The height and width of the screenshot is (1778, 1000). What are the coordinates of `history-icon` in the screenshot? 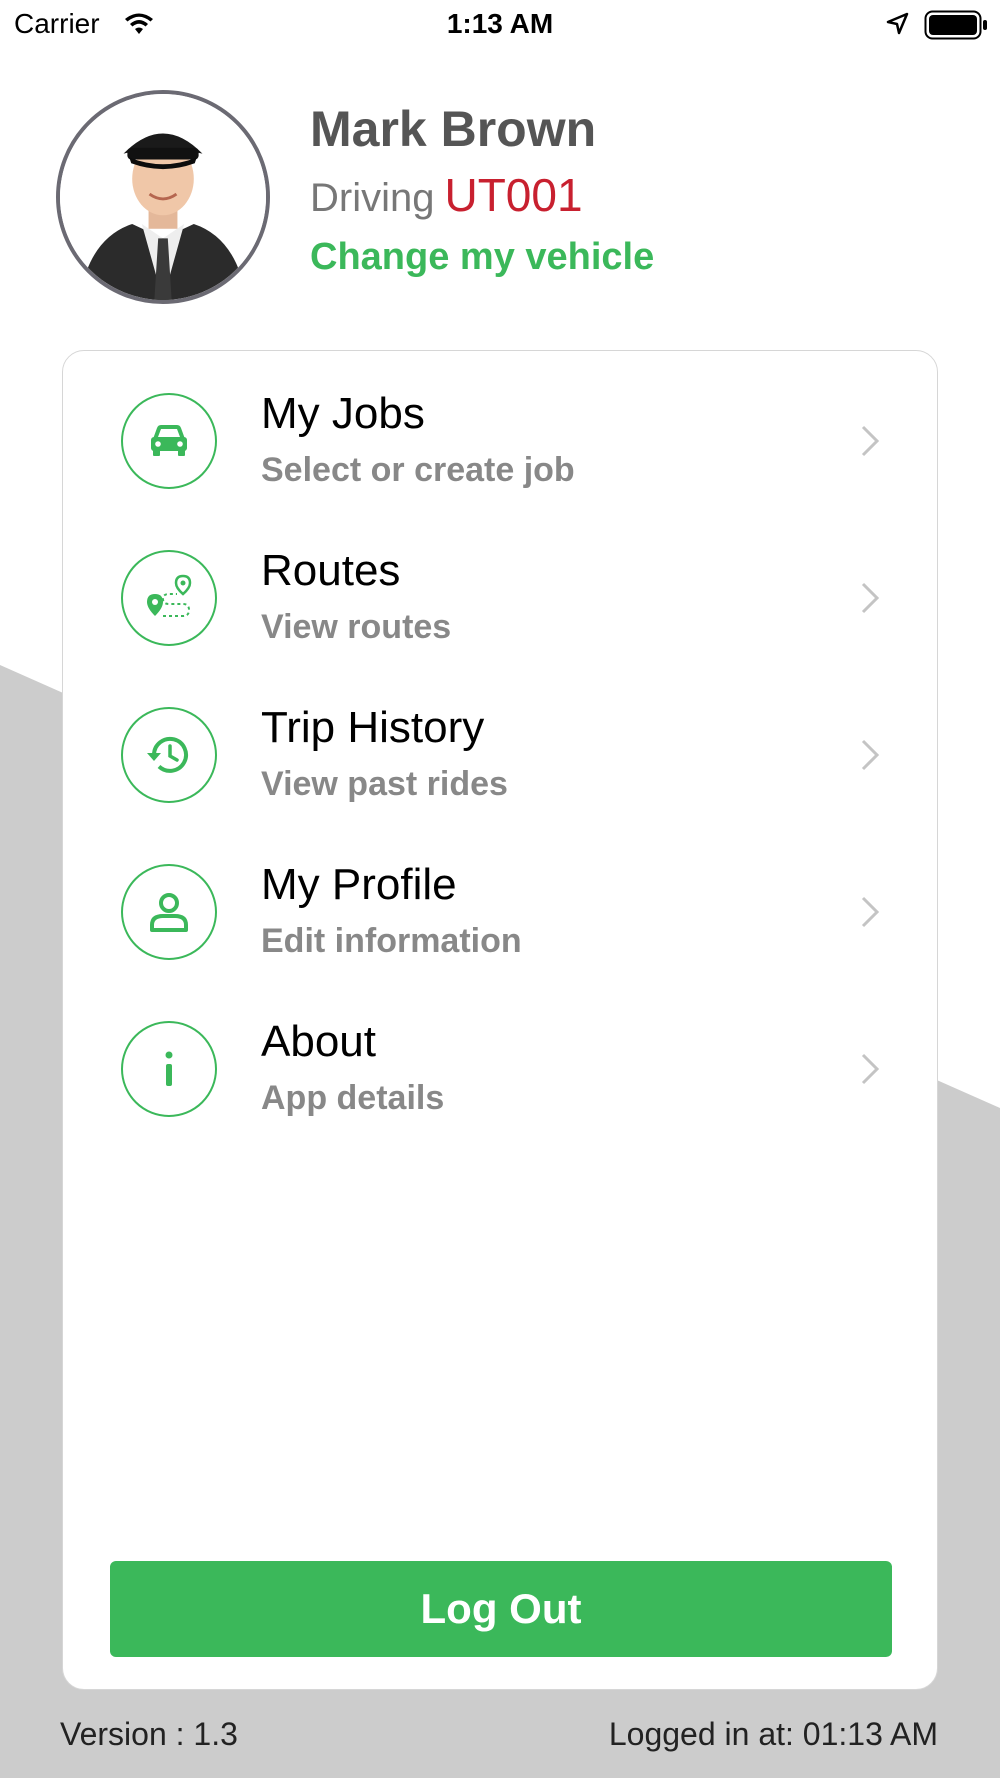 It's located at (169, 755).